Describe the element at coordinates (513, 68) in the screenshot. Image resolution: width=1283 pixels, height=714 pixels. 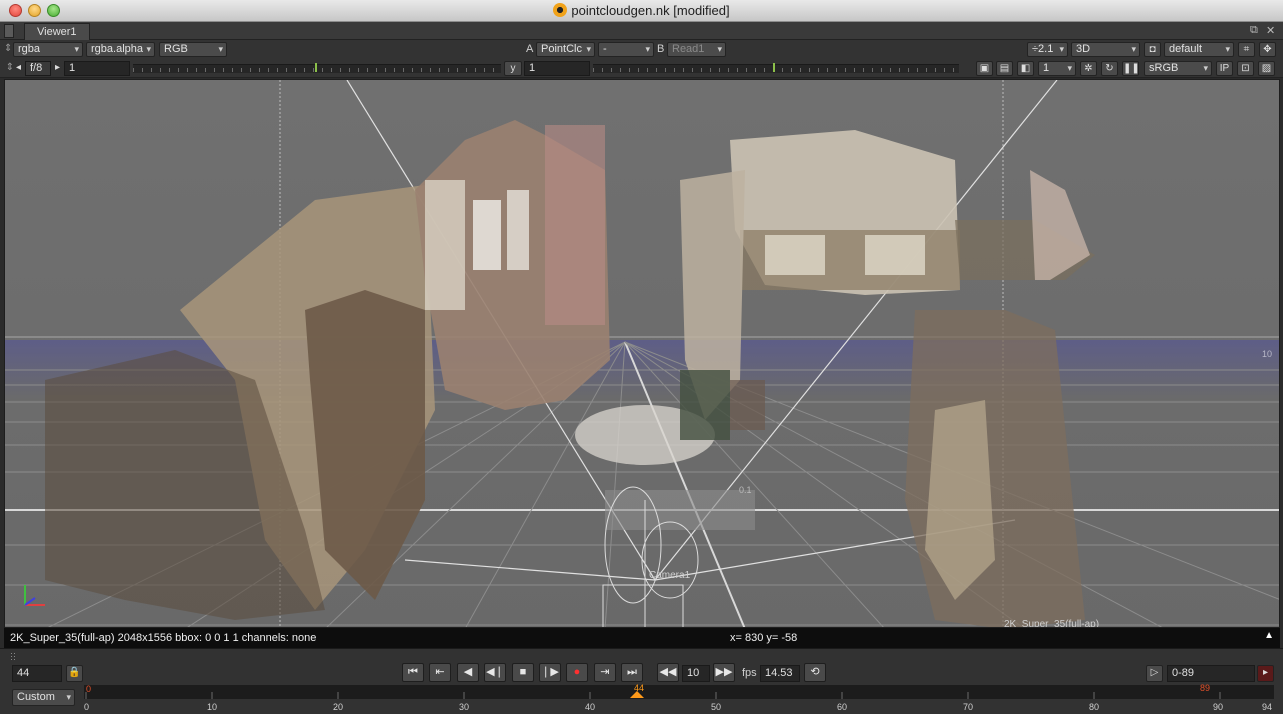
I see `gamma-toggle: y` at that location.